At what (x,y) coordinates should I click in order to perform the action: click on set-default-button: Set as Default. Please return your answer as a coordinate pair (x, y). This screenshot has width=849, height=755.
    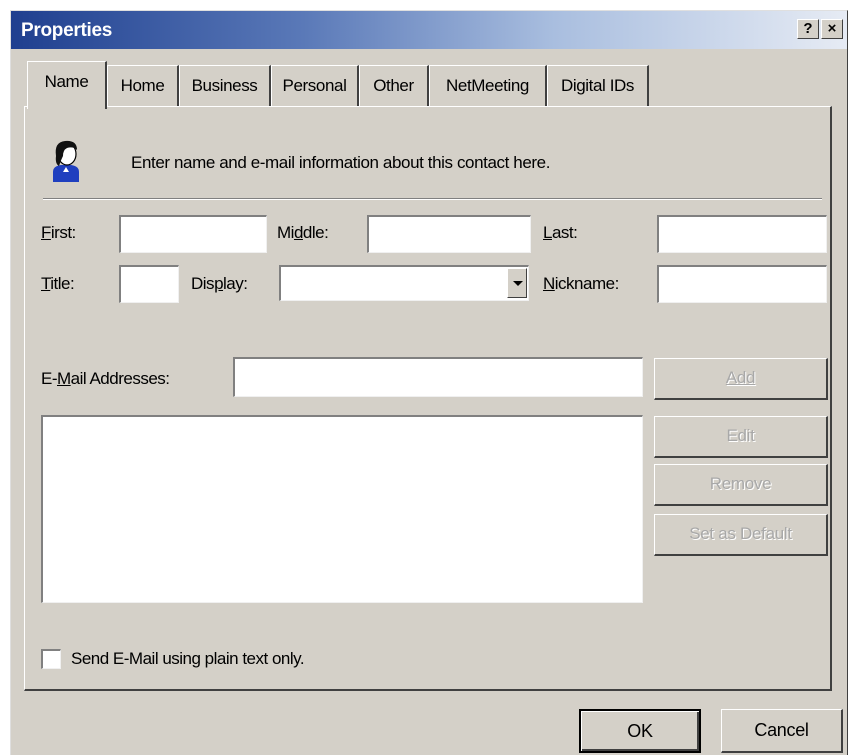
    Looking at the image, I should click on (741, 535).